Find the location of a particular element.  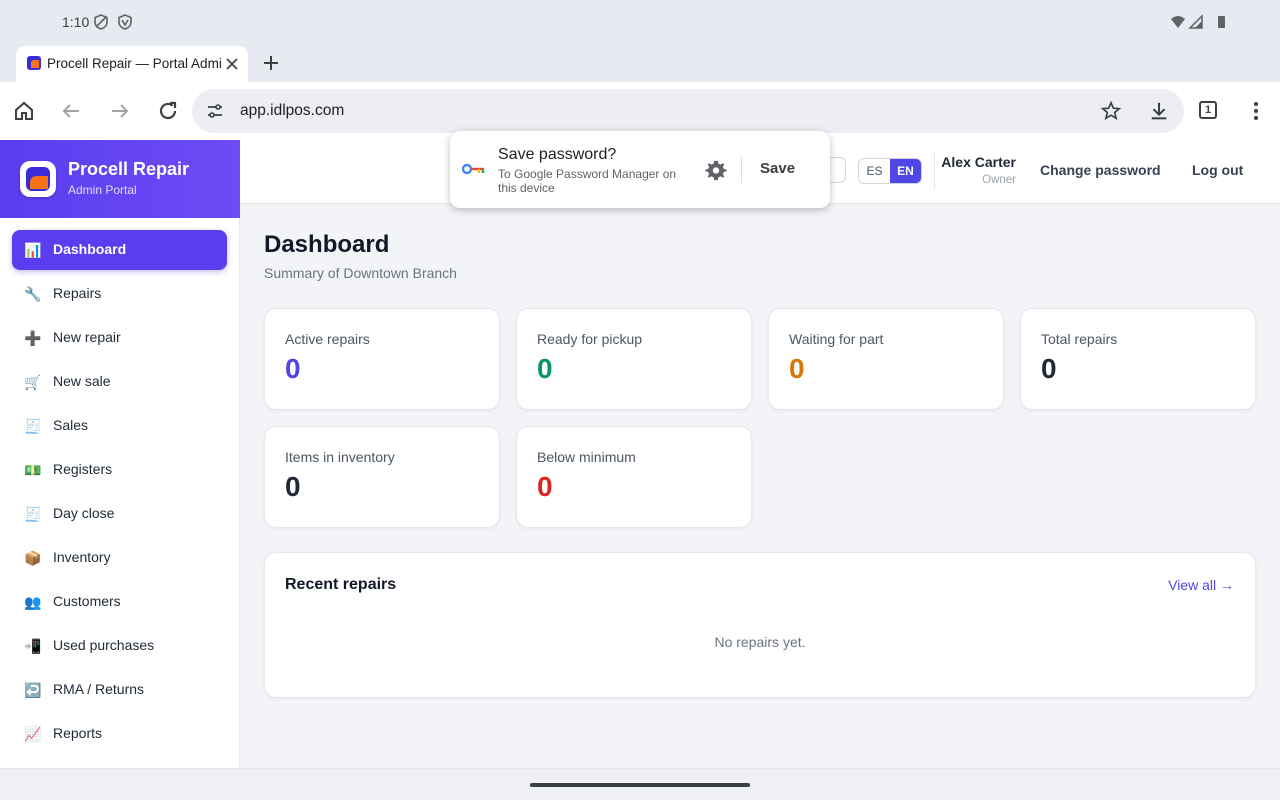

tab-title: Procell Repair — Portal Admin is located at coordinates (134, 63).